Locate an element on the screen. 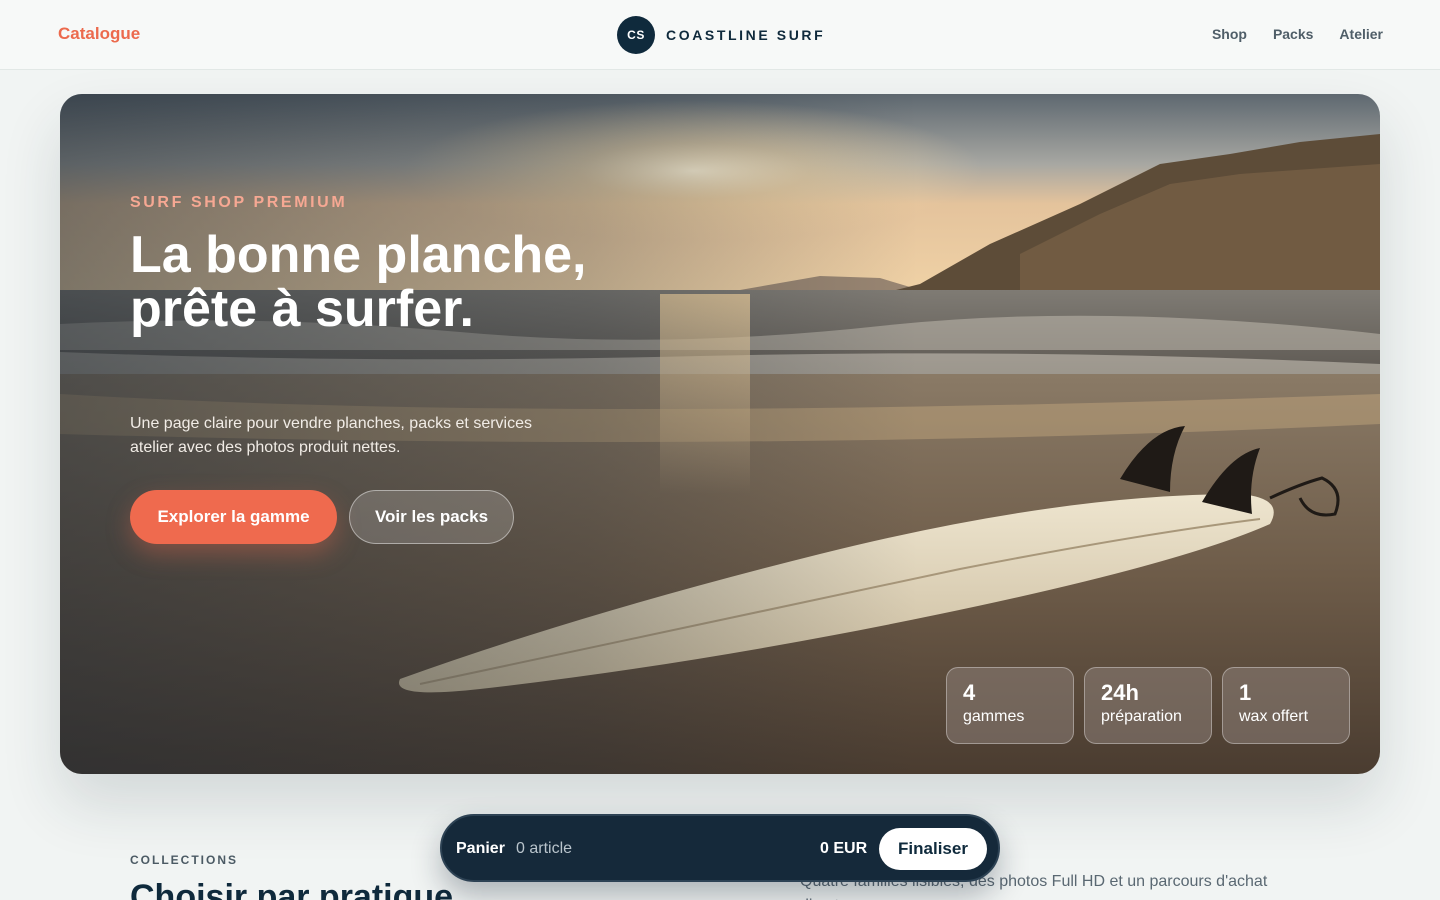 The height and width of the screenshot is (900, 1440). hero-headline: La bonne planche, prête à surfer. is located at coordinates (358, 282).